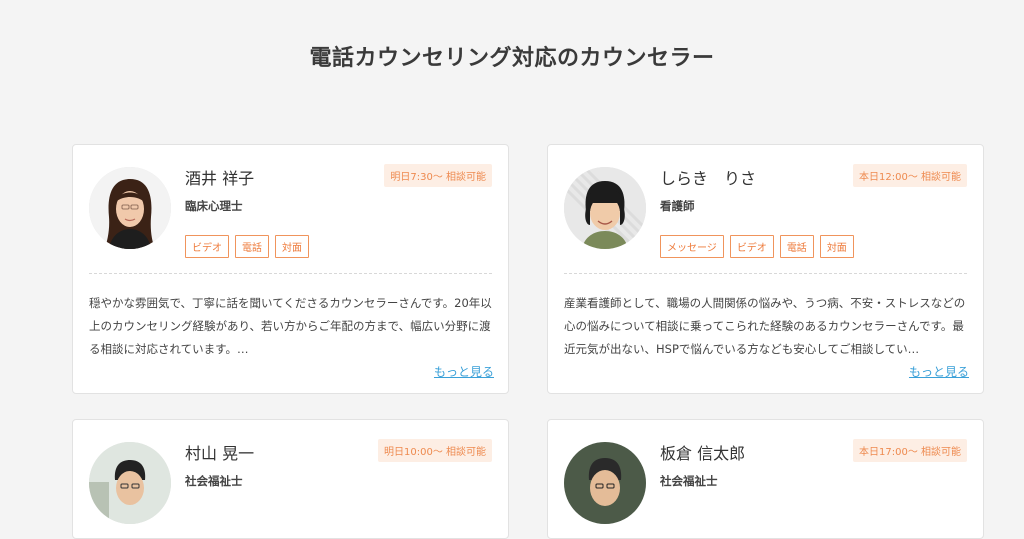  Describe the element at coordinates (220, 178) in the screenshot. I see `counselor-name: 酒井 祥子` at that location.